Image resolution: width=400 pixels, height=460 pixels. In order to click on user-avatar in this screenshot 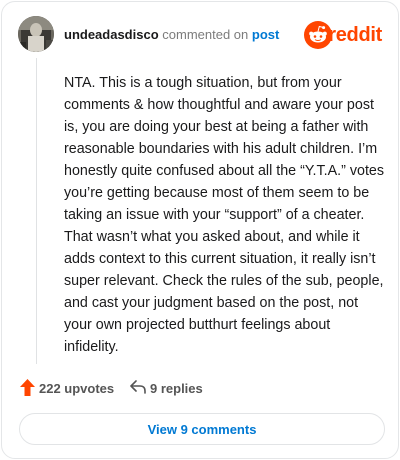, I will do `click(36, 34)`.